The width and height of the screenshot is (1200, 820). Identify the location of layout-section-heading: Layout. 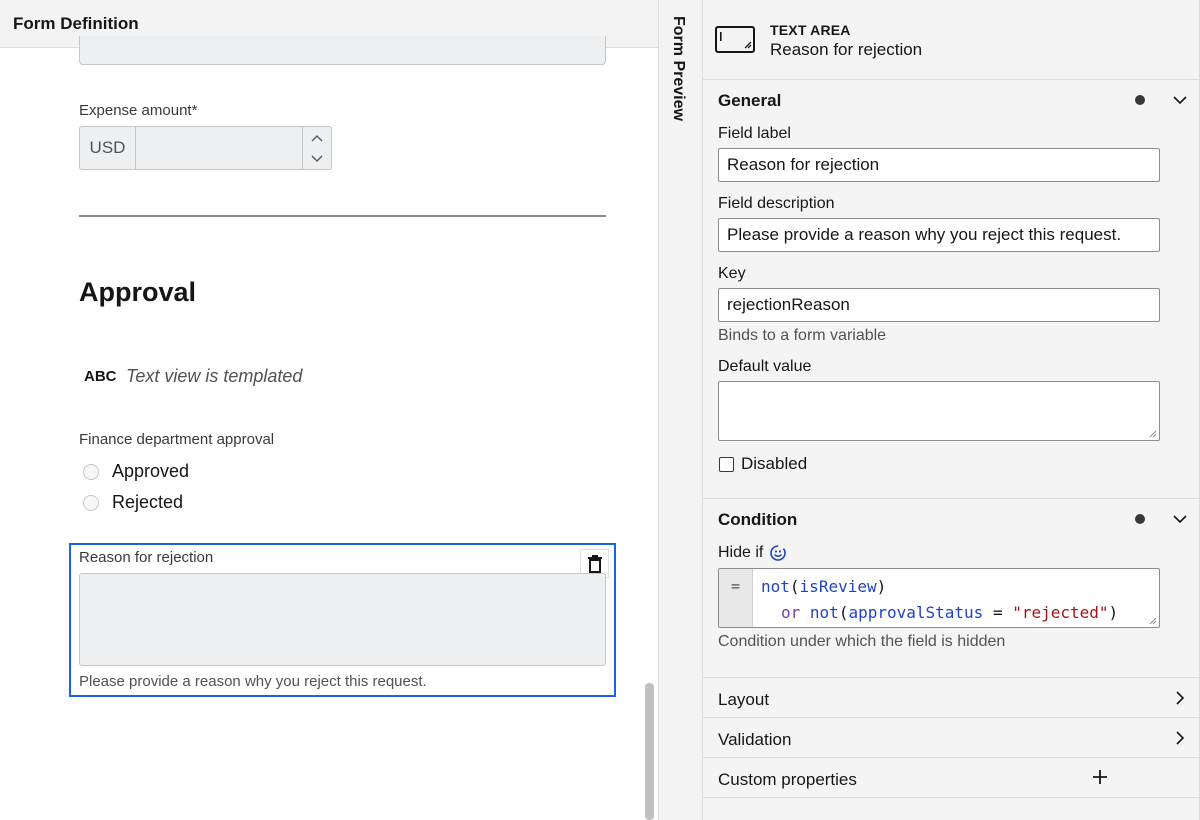
(743, 700).